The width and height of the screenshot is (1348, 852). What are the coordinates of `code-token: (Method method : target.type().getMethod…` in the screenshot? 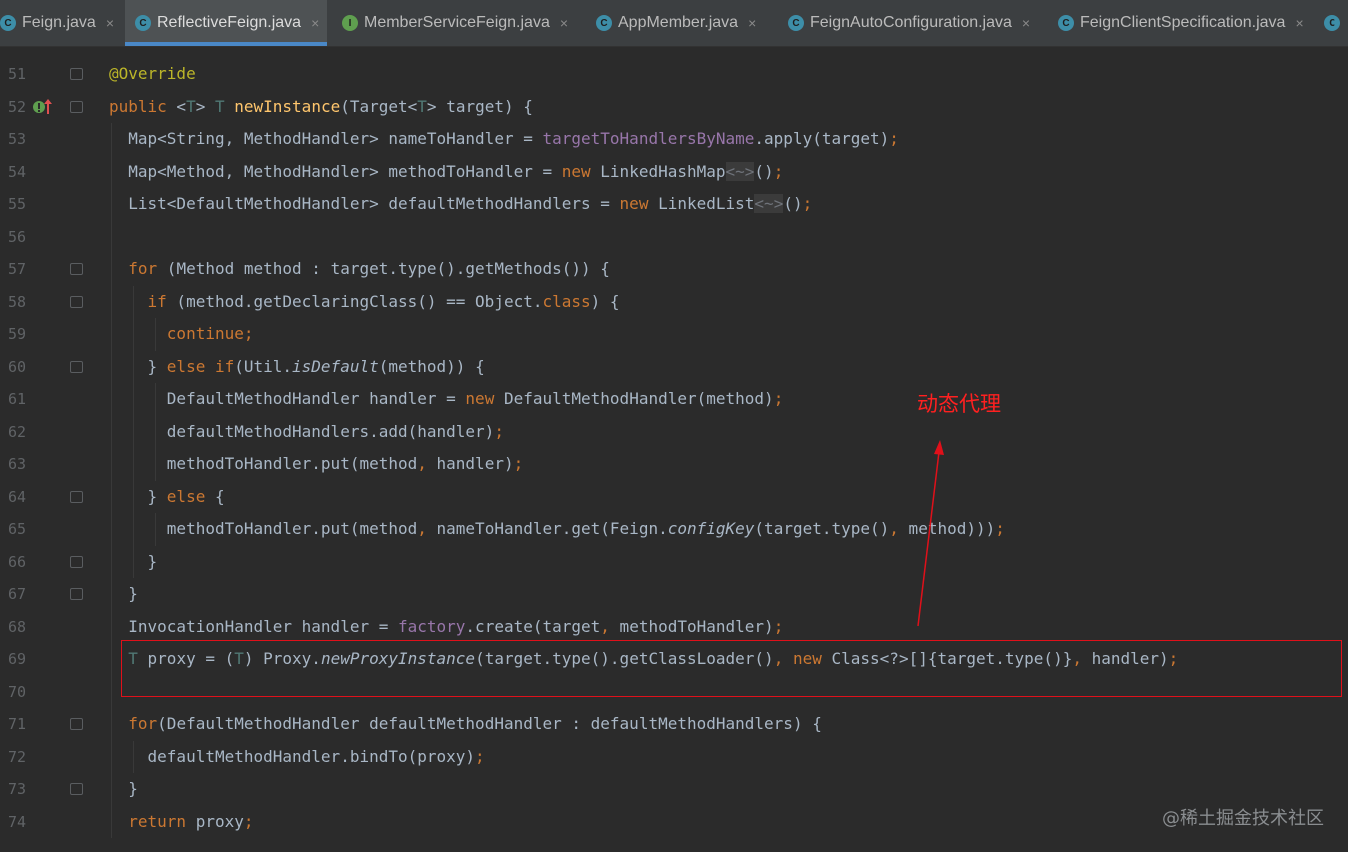 It's located at (383, 268).